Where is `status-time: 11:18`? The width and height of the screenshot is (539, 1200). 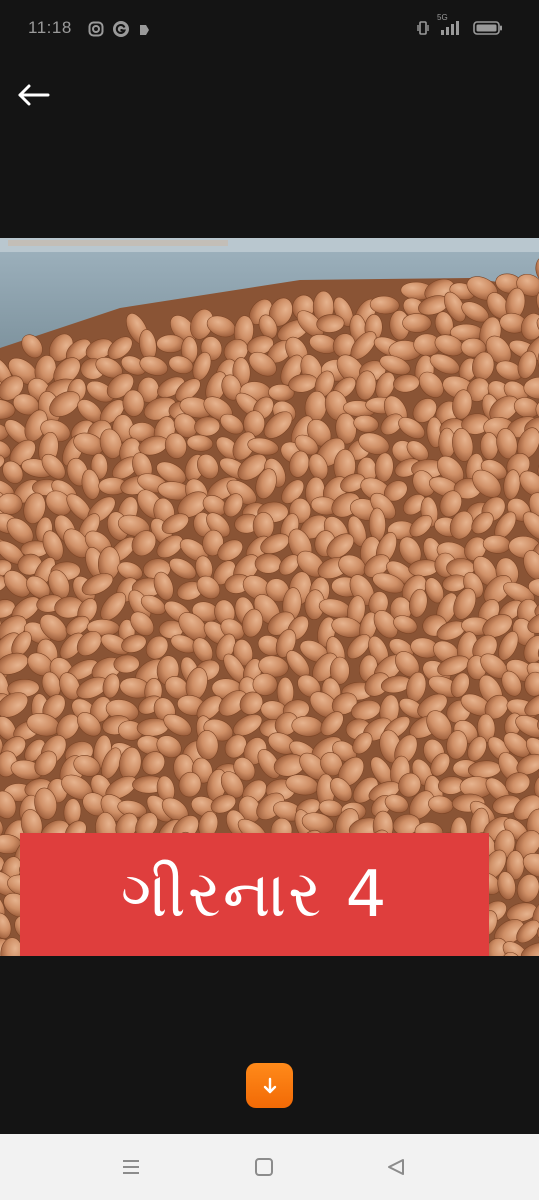 status-time: 11:18 is located at coordinates (50, 27).